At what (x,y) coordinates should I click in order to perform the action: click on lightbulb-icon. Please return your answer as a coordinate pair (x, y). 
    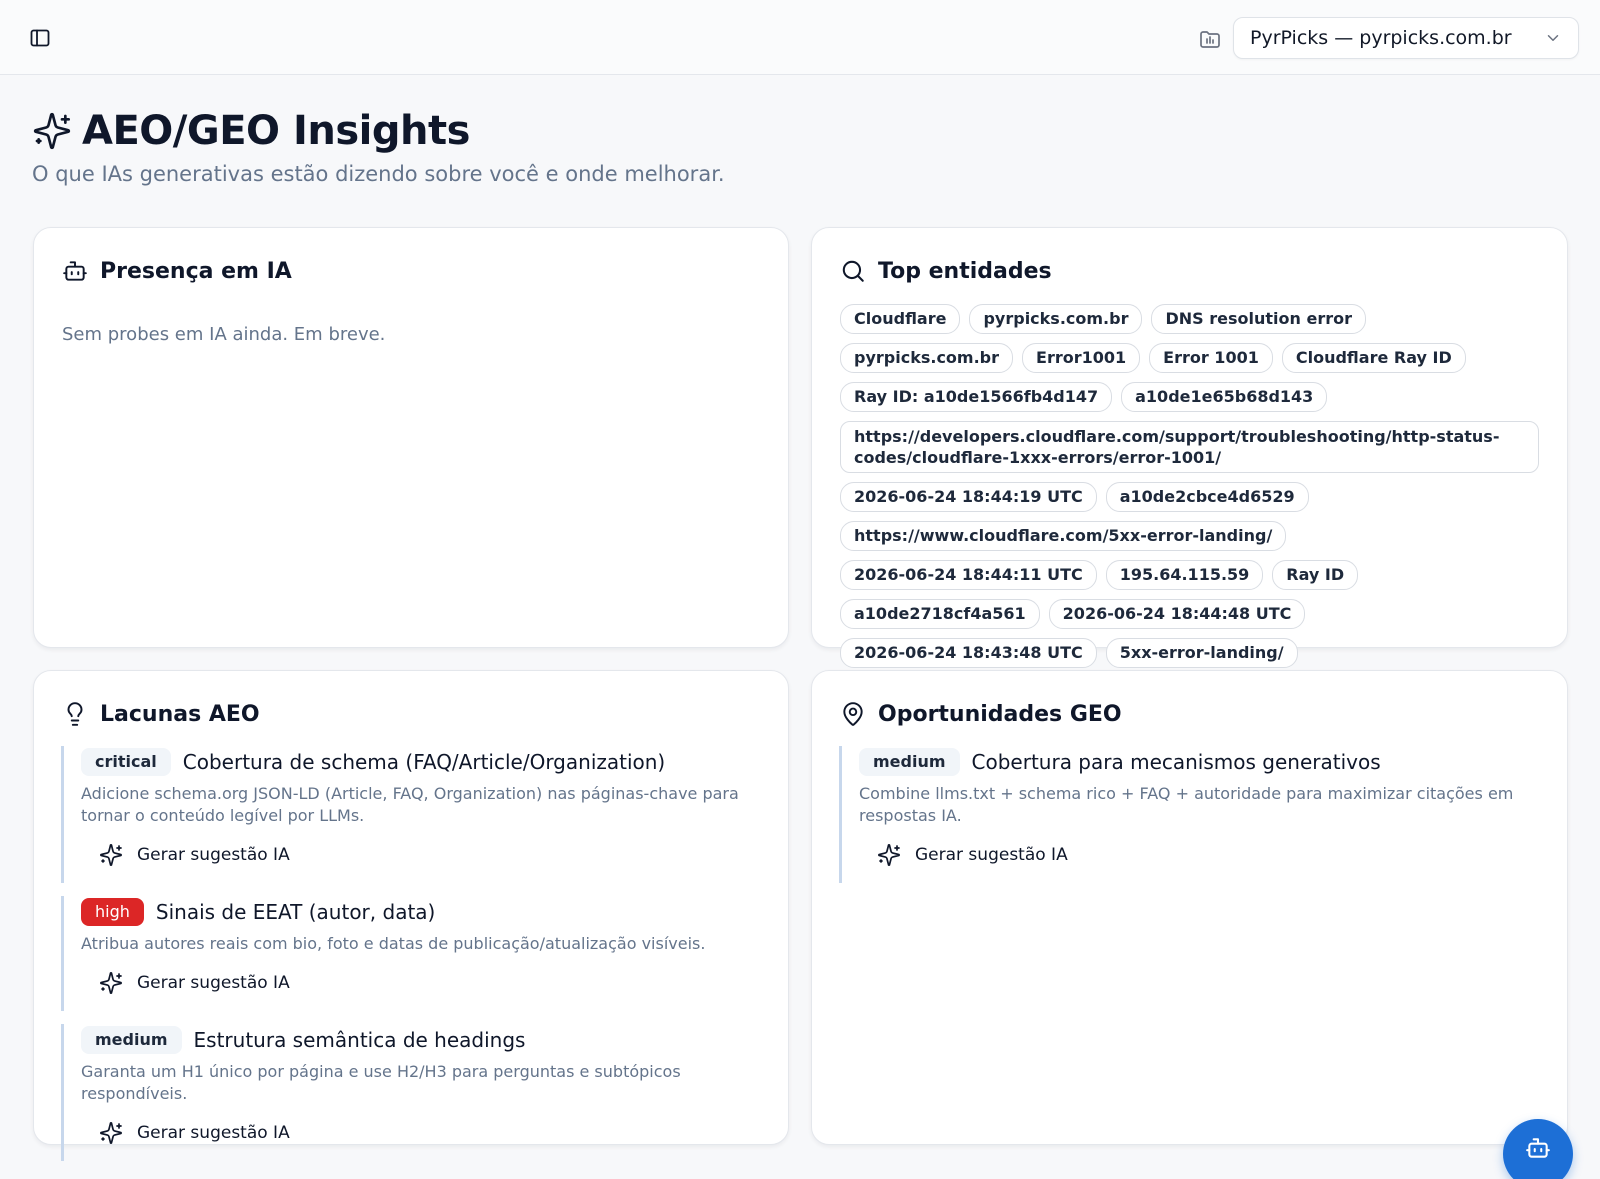
    Looking at the image, I should click on (75, 714).